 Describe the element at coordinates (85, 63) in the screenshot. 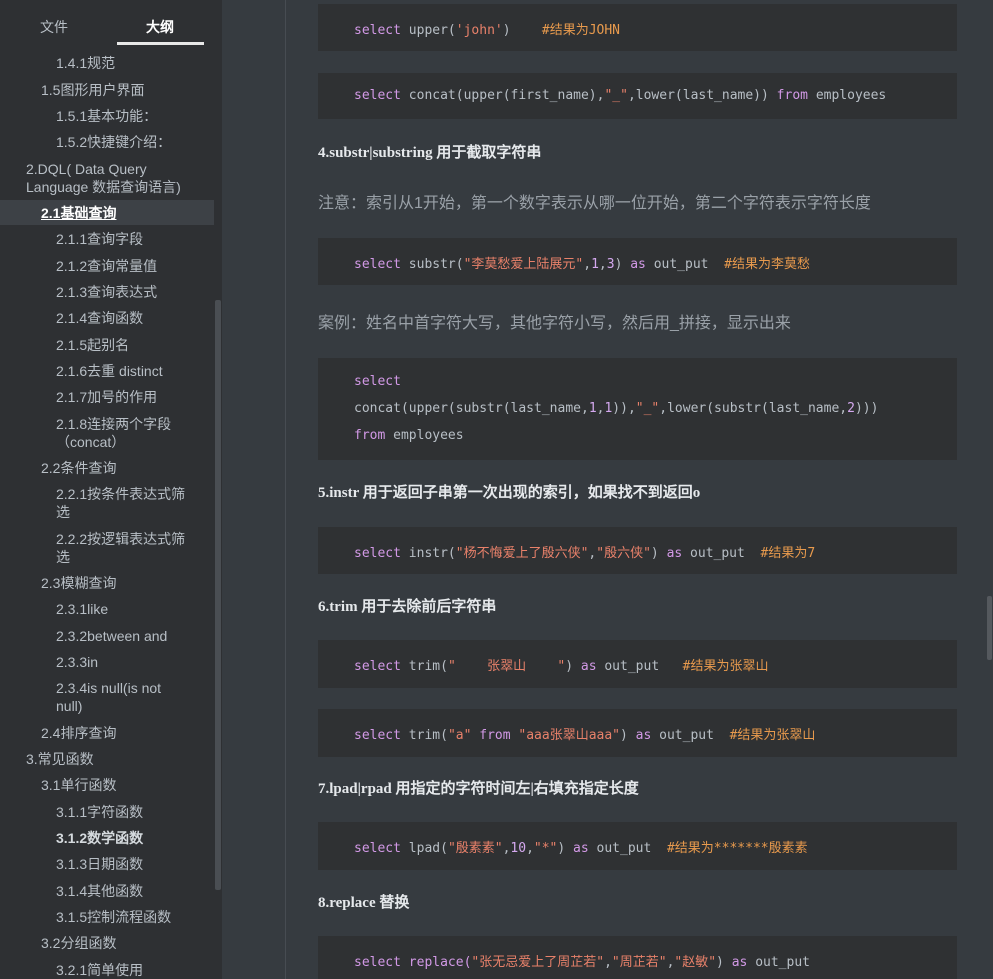

I see `outline-item: 1.4.1规范` at that location.